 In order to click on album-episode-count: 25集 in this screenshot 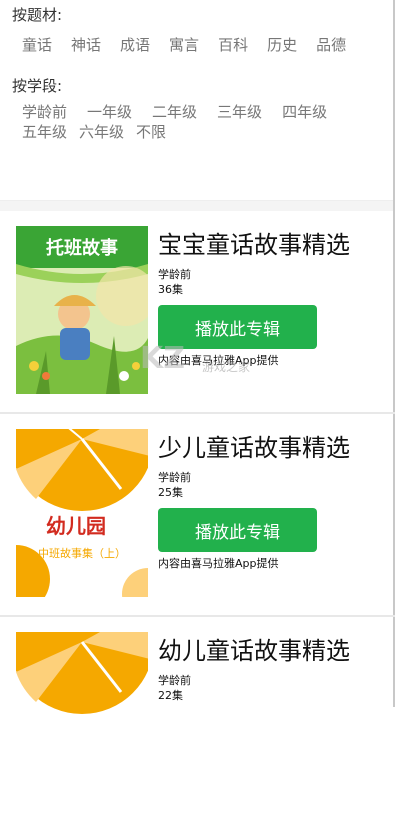, I will do `click(170, 492)`.